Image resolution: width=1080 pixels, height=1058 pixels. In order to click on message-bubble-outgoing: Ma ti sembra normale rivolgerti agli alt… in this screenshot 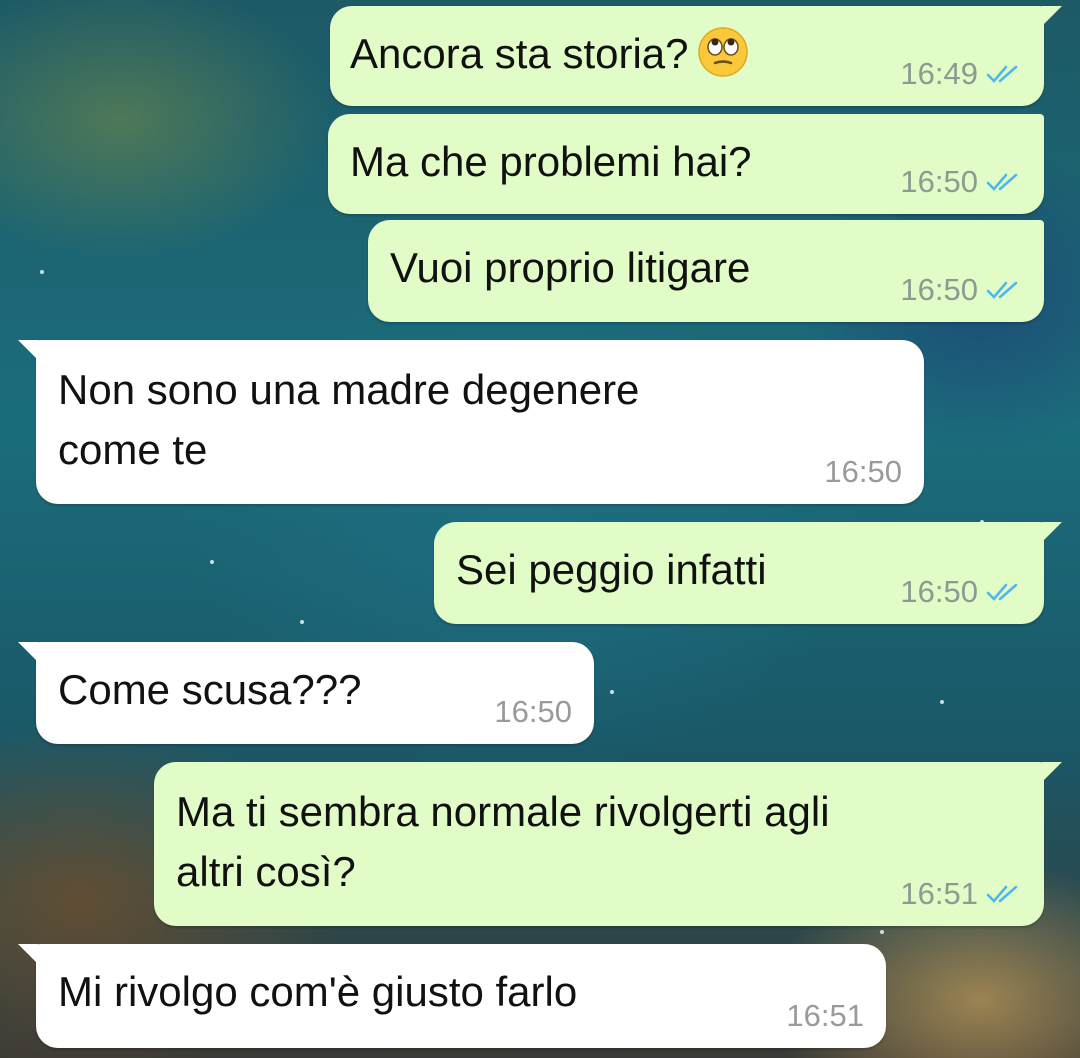, I will do `click(608, 844)`.